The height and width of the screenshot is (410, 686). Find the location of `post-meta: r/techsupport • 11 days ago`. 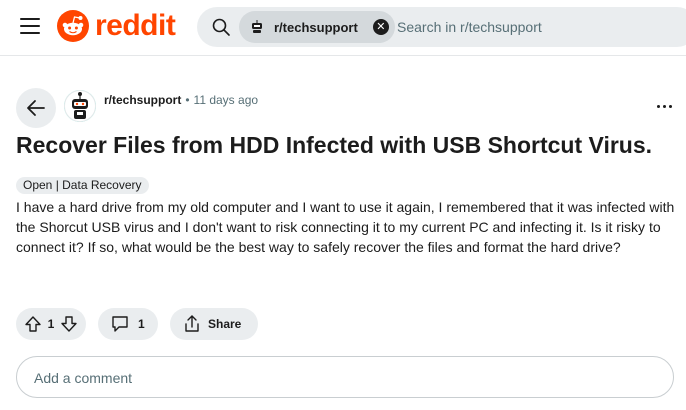

post-meta: r/techsupport • 11 days ago is located at coordinates (181, 100).